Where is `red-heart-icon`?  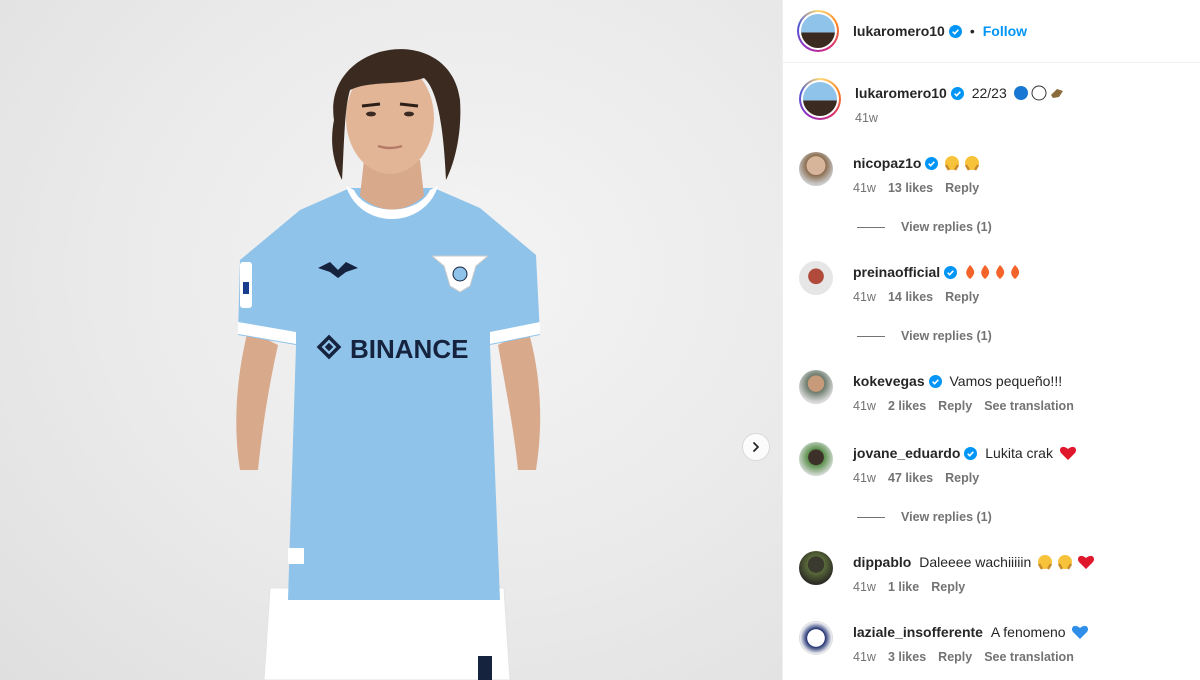 red-heart-icon is located at coordinates (1067, 453).